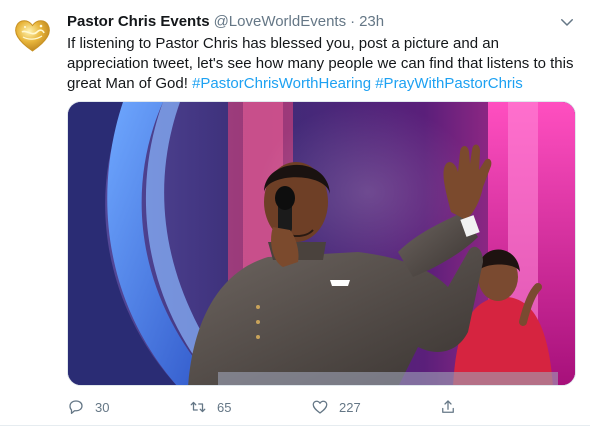 This screenshot has height=426, width=590. Describe the element at coordinates (448, 406) in the screenshot. I see `share-icon` at that location.